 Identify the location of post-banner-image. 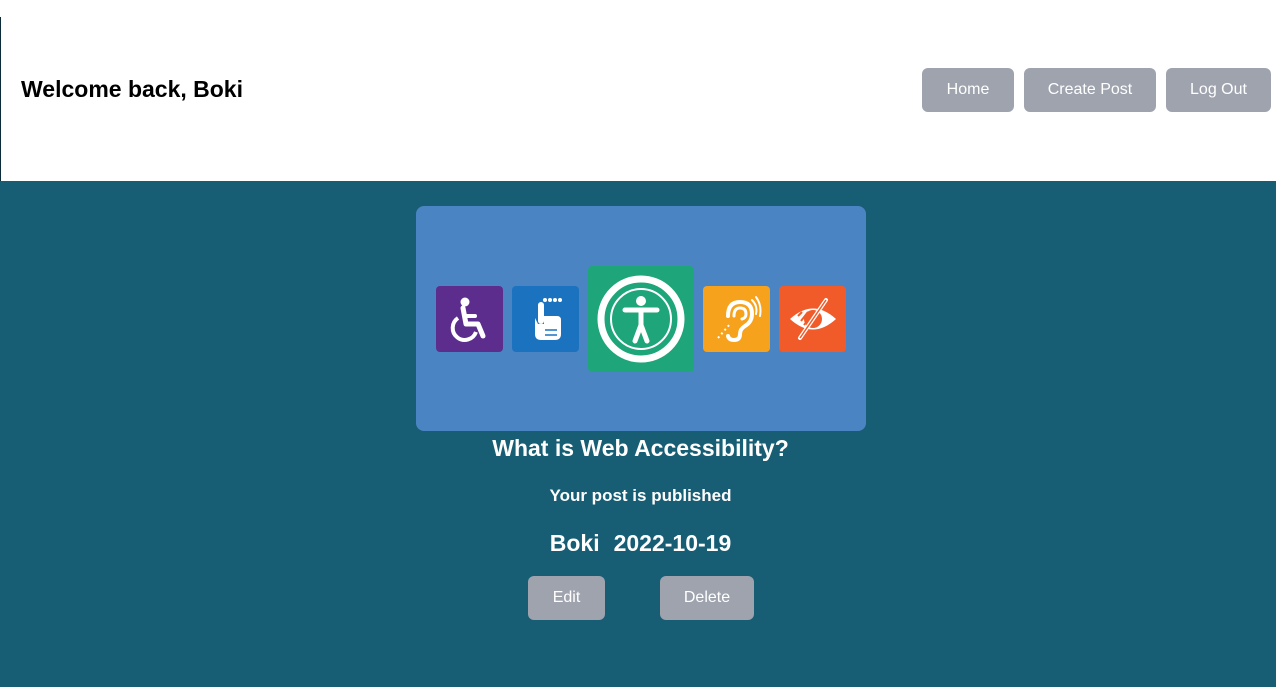
(641, 318).